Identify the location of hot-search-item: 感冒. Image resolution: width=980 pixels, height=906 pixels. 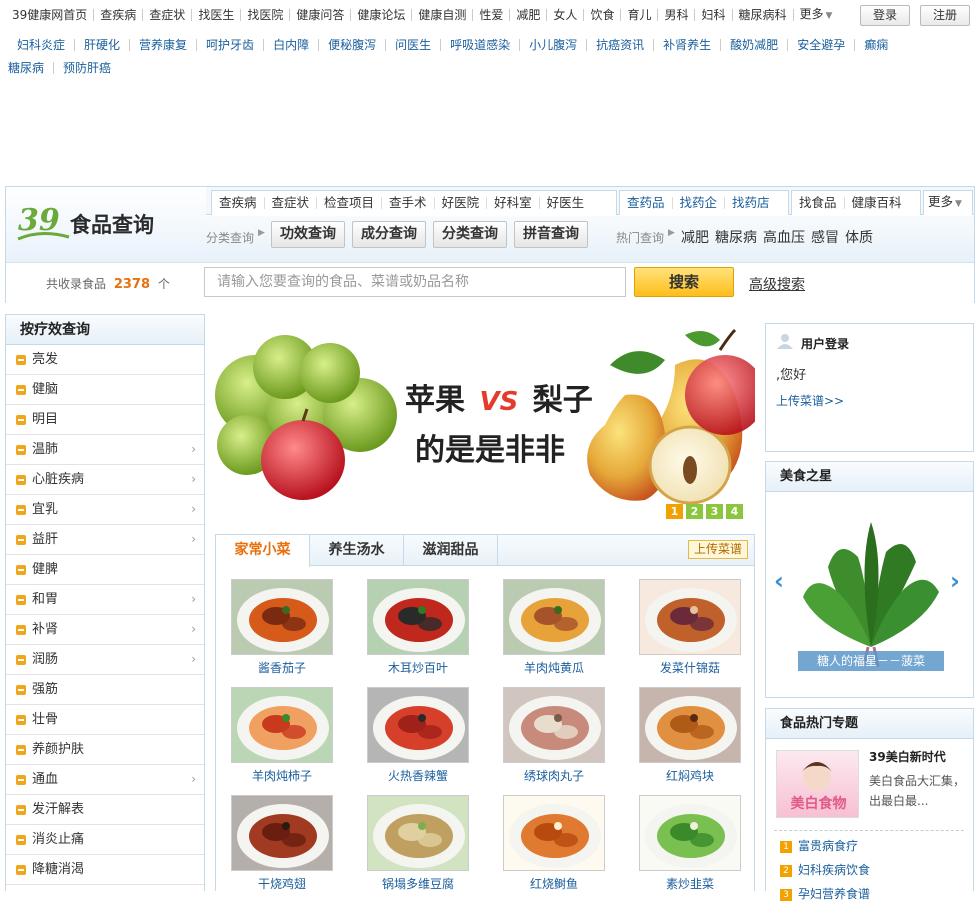
(825, 238).